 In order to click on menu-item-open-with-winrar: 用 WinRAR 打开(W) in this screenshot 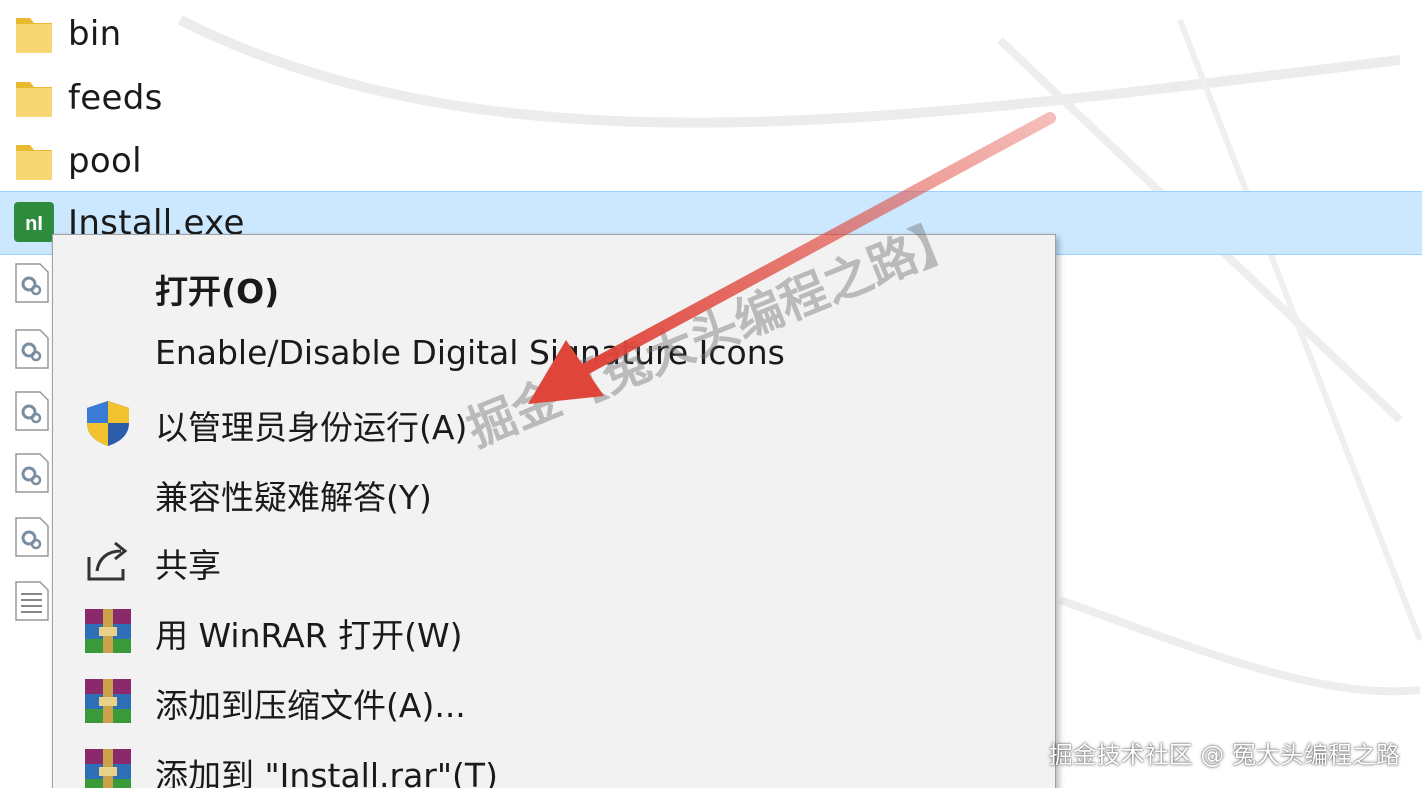, I will do `click(554, 629)`.